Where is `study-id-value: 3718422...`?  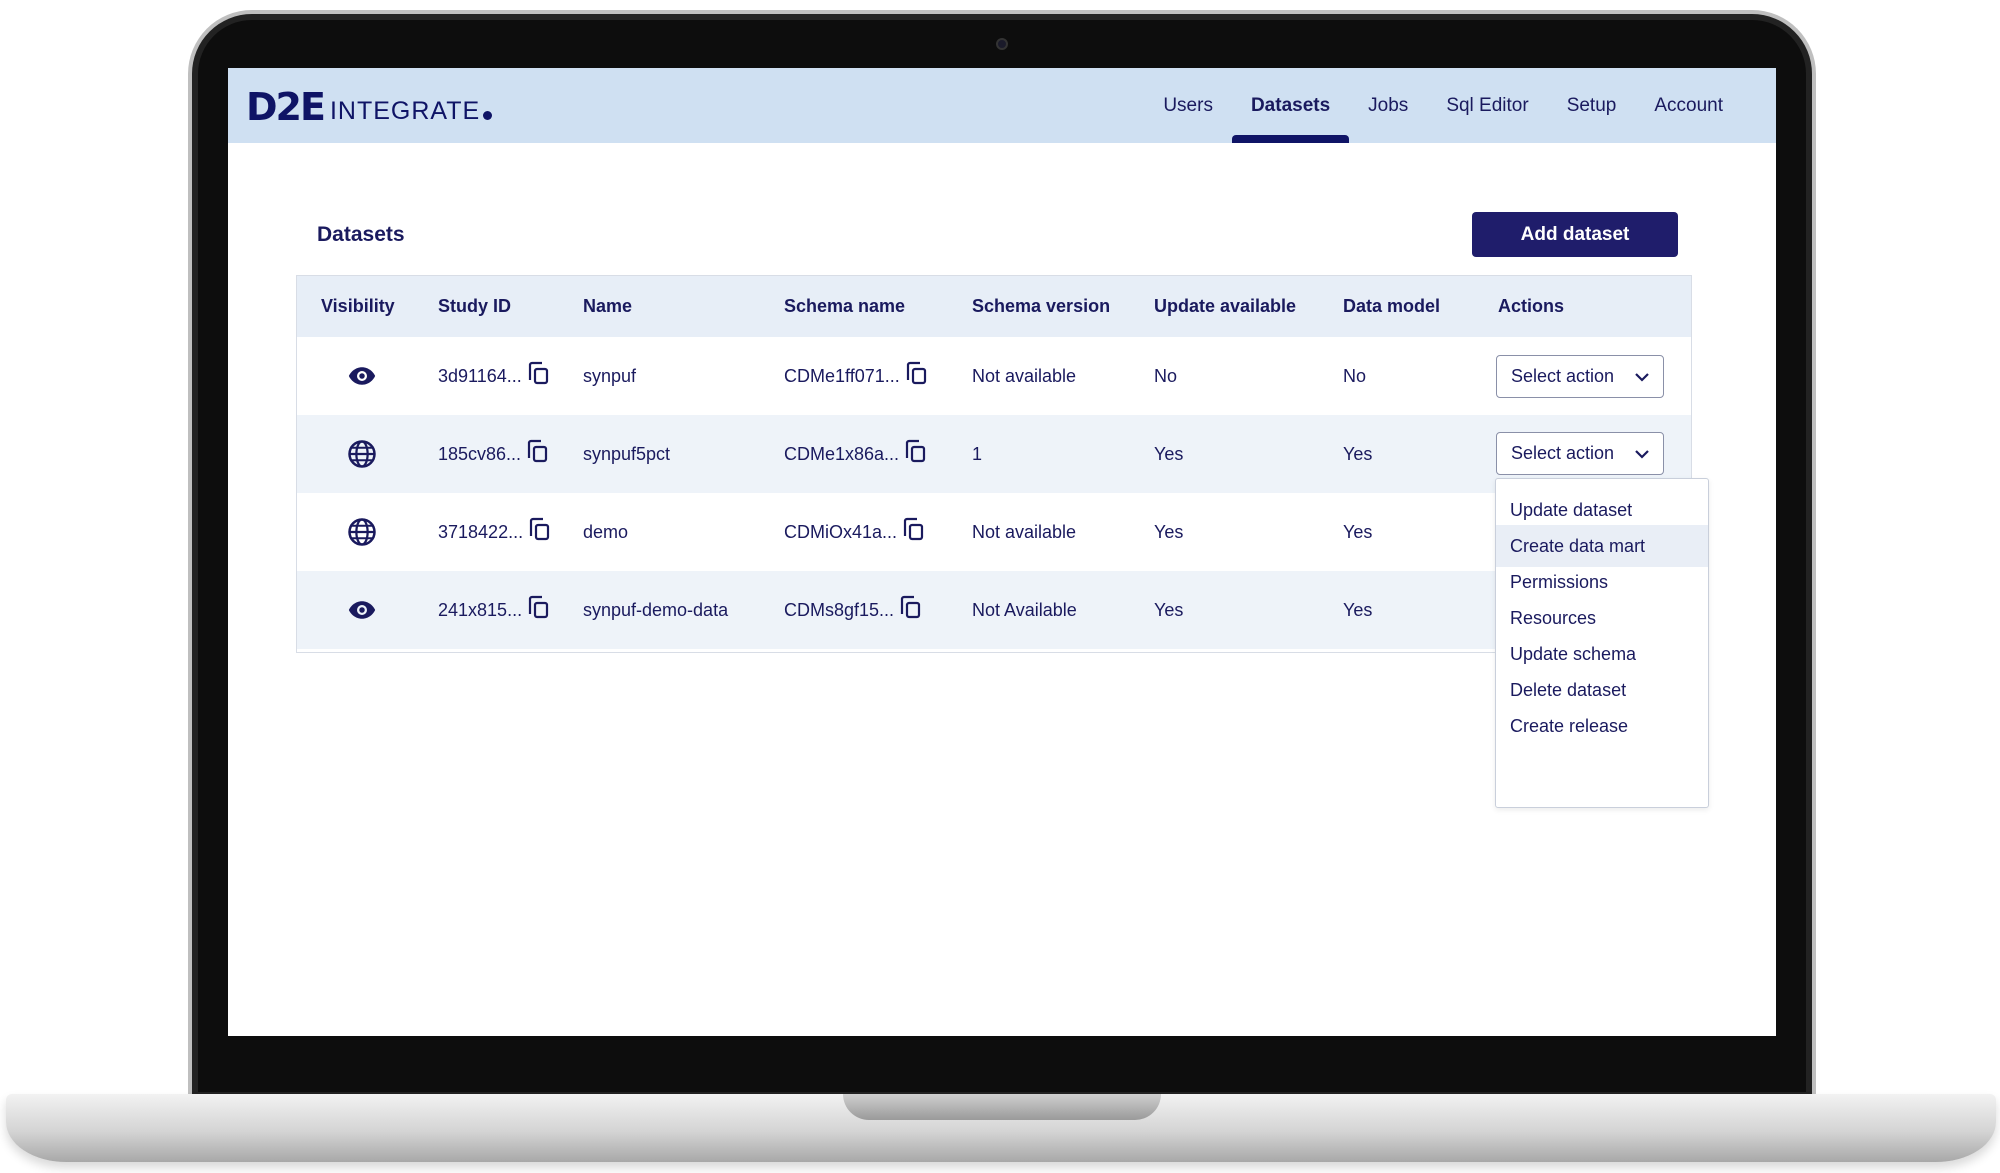
study-id-value: 3718422... is located at coordinates (481, 531).